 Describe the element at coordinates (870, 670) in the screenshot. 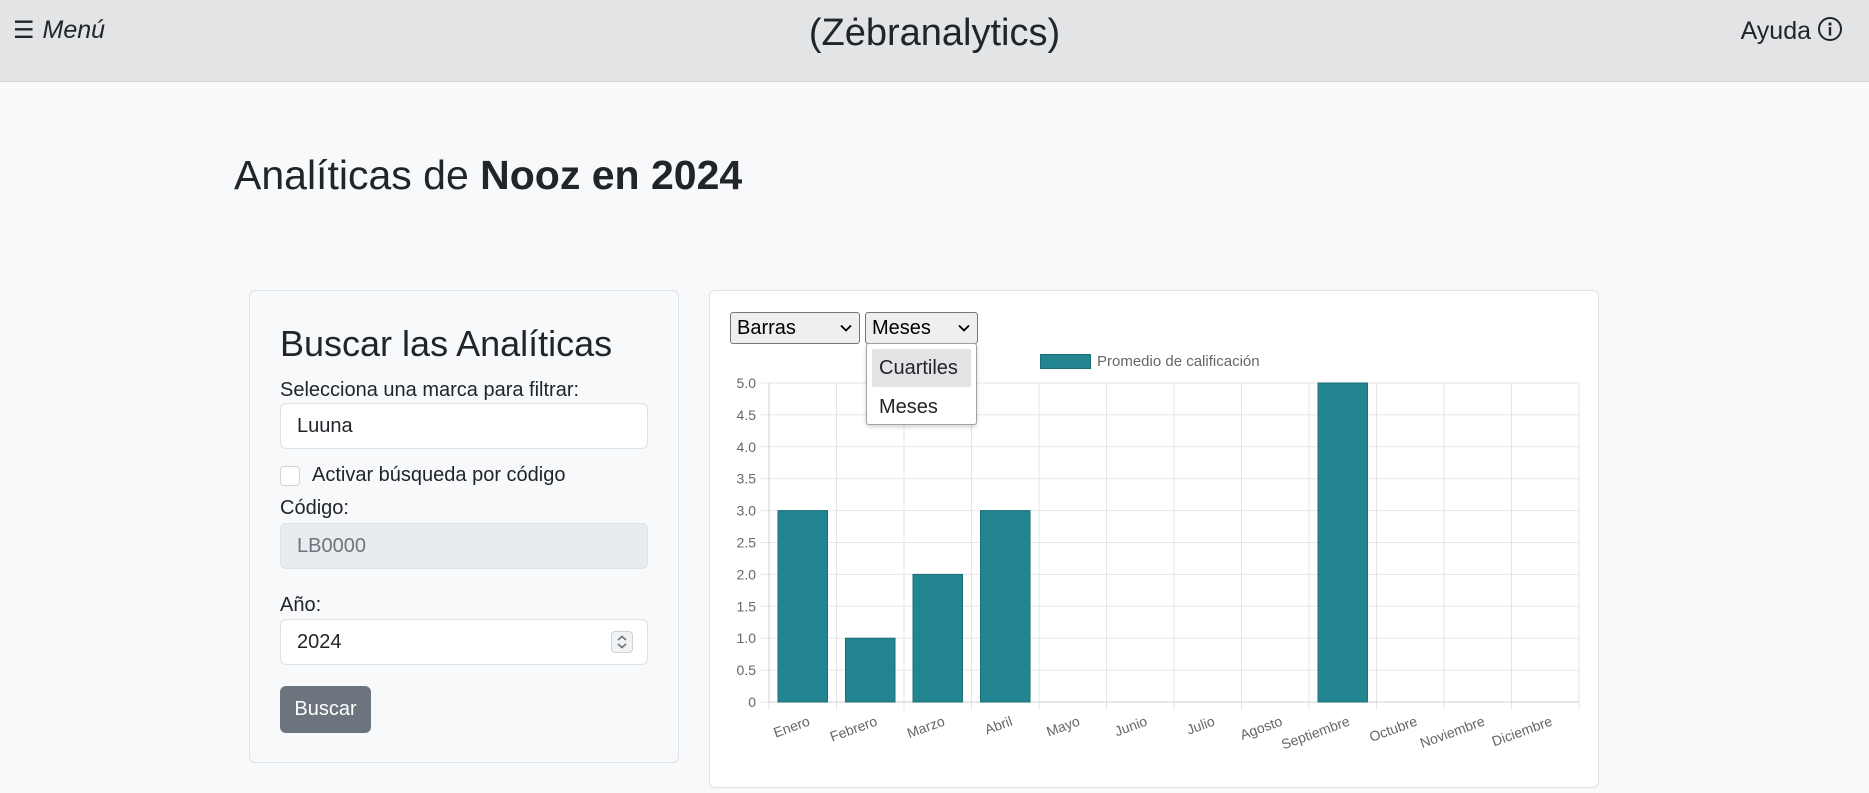

I see `bar-febrero` at that location.